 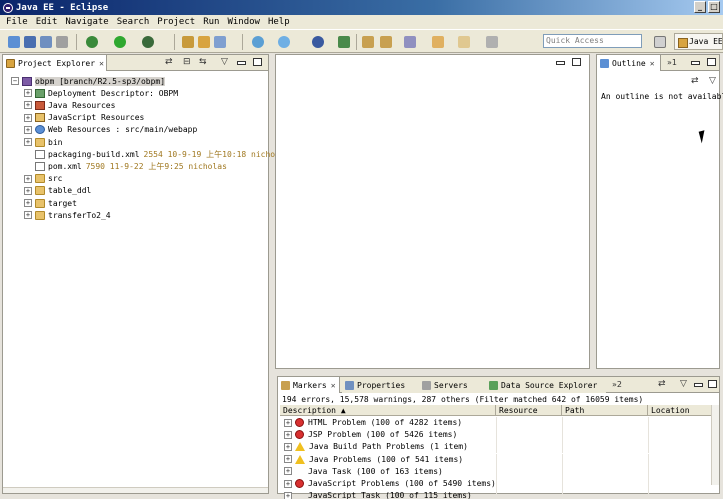 I want to click on column-location: Location, so click(x=680, y=410).